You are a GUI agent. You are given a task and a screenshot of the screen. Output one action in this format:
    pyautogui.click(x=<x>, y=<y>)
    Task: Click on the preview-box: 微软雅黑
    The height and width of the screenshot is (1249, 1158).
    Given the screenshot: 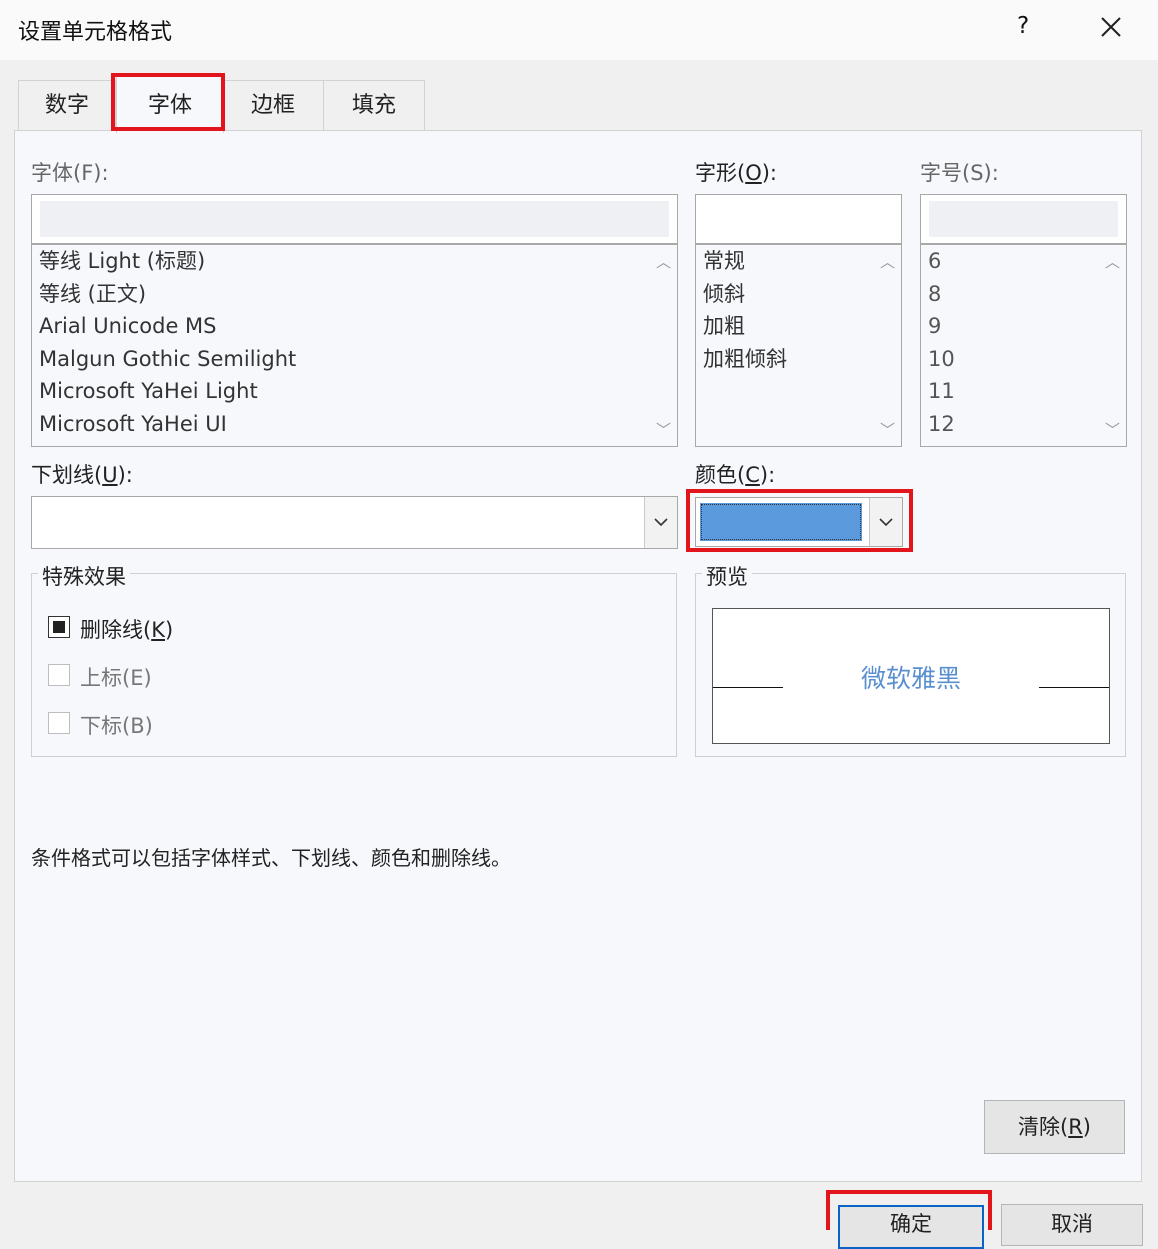 What is the action you would take?
    pyautogui.click(x=911, y=676)
    